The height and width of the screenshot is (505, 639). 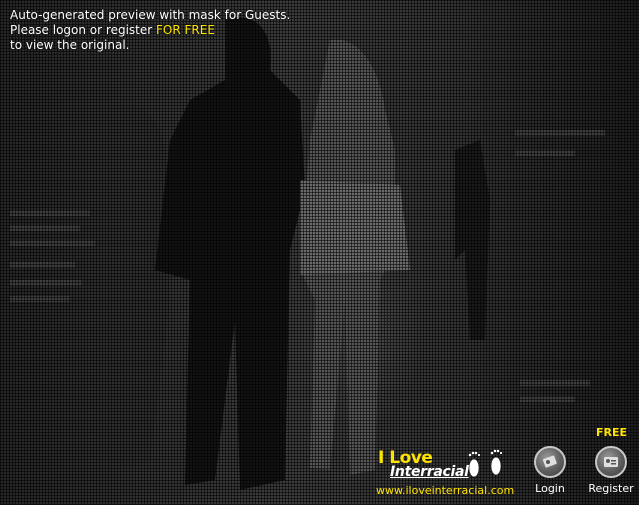 What do you see at coordinates (445, 490) in the screenshot?
I see `brand-url-link: www.iloveinterracial.com` at bounding box center [445, 490].